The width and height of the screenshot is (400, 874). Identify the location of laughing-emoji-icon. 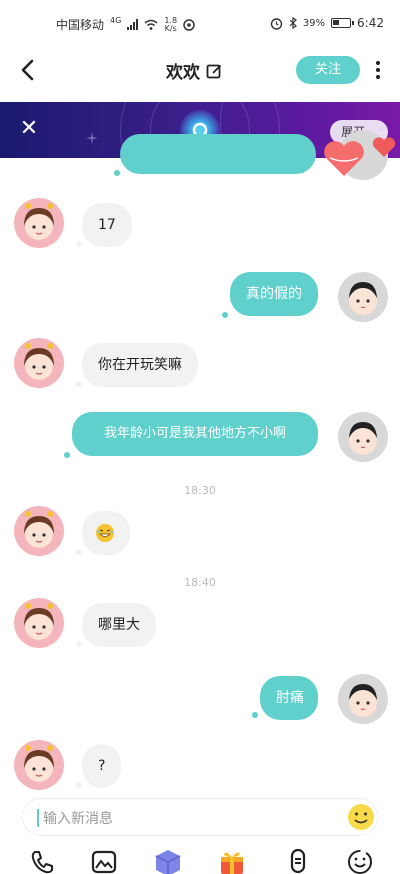
(105, 533).